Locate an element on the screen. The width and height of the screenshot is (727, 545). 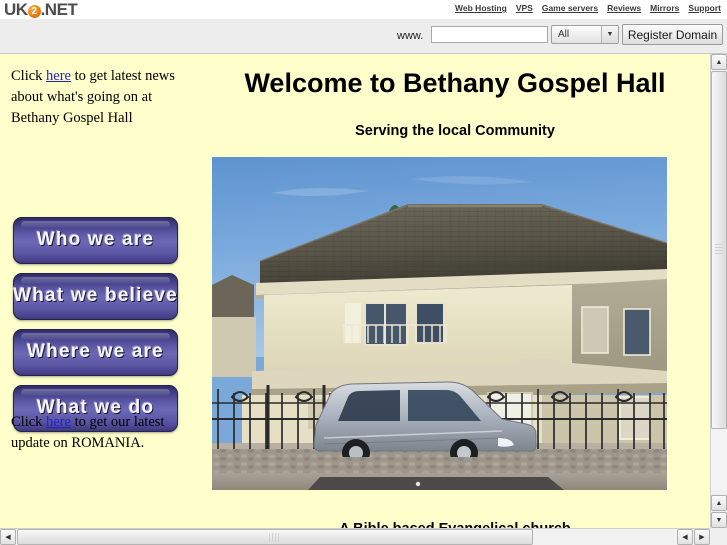
scroll-up-arrow-icon: ▲ is located at coordinates (719, 62).